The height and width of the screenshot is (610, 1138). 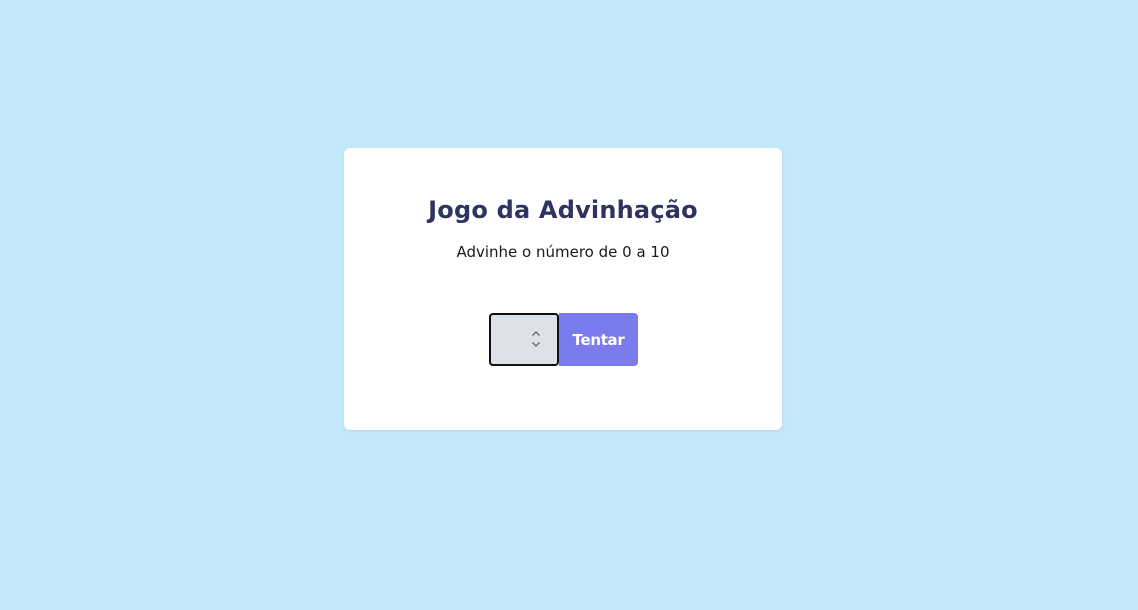 What do you see at coordinates (536, 339) in the screenshot?
I see `number-spinner` at bounding box center [536, 339].